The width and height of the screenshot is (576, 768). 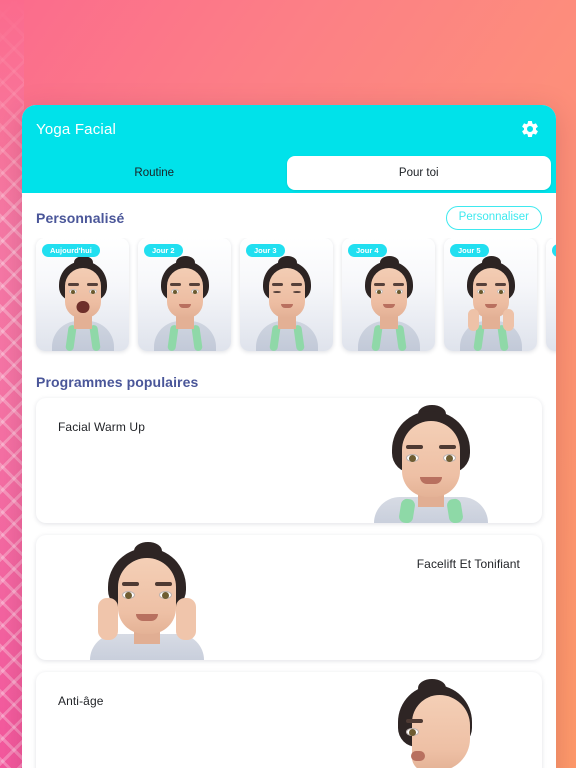 What do you see at coordinates (117, 381) in the screenshot?
I see `popular-title: Programmes populaires` at bounding box center [117, 381].